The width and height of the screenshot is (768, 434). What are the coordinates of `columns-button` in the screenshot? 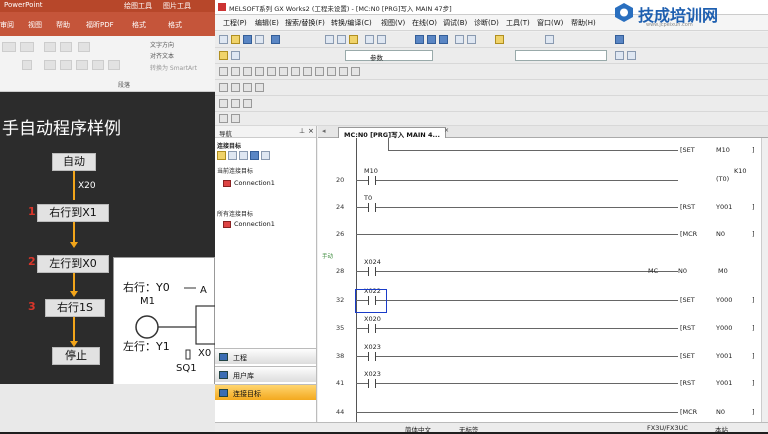 It's located at (114, 65).